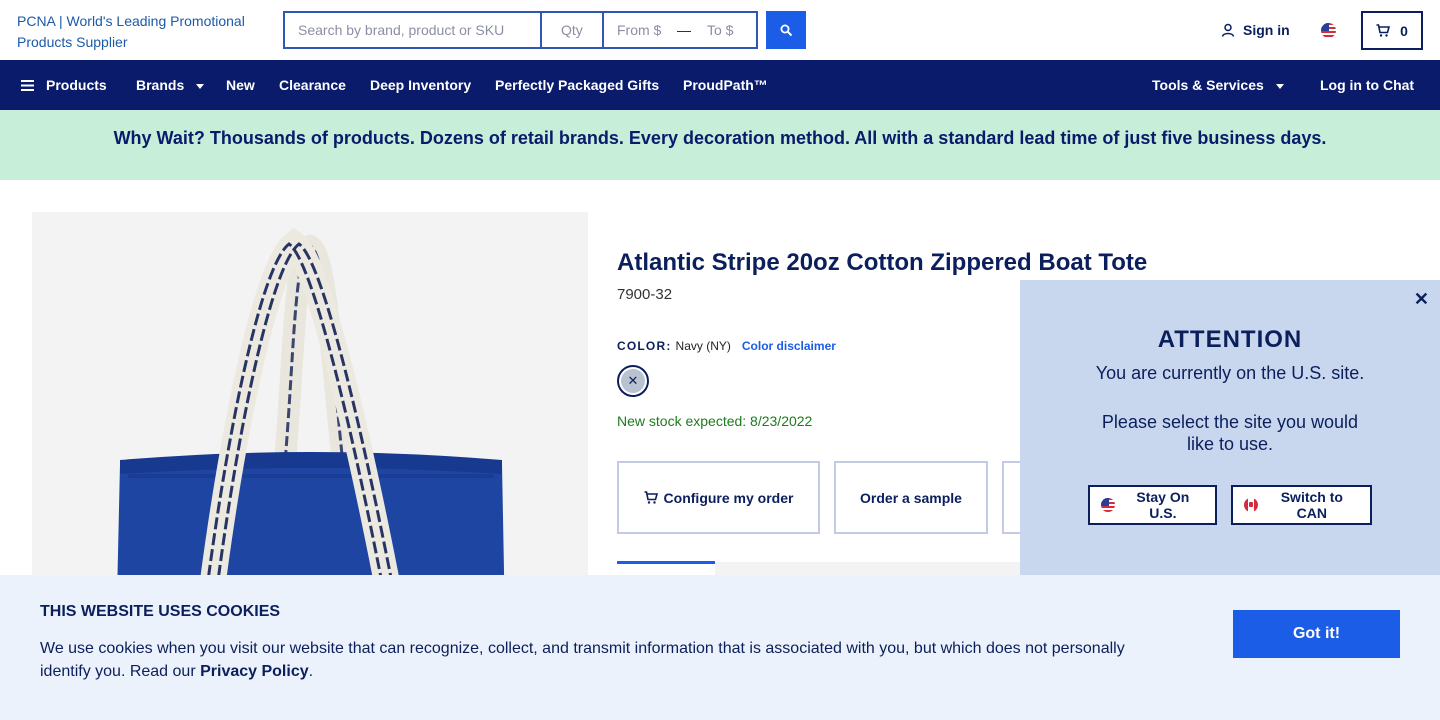  I want to click on user-icon, so click(1228, 30).